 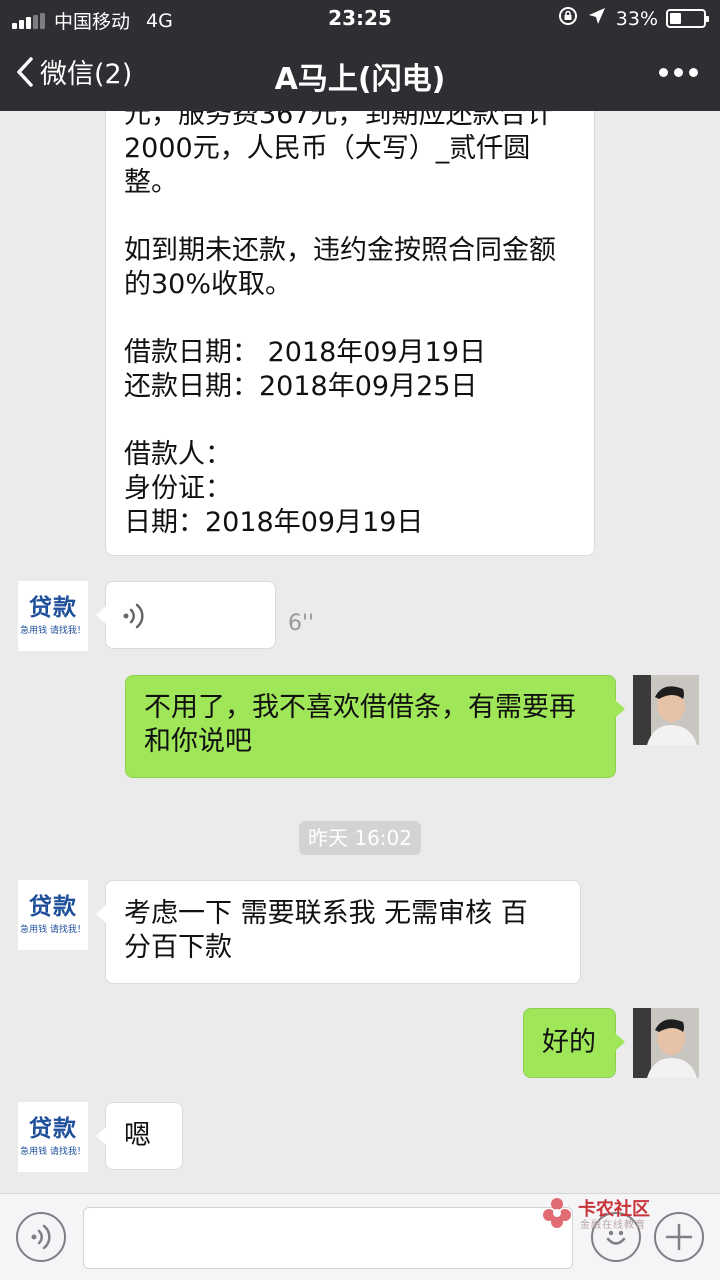 I want to click on reply-message: 不用了，我不喜欢借借条，有需要再 和你说吧, so click(x=375, y=726).